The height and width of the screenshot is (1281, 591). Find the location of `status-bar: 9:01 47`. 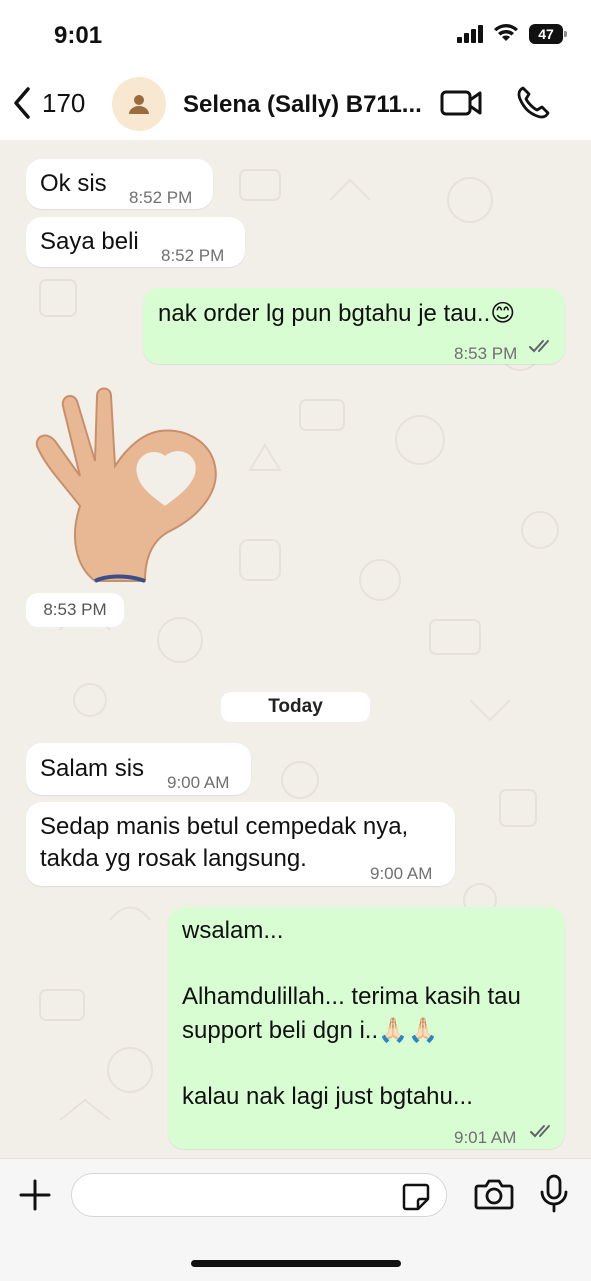

status-bar: 9:01 47 is located at coordinates (295, 35).